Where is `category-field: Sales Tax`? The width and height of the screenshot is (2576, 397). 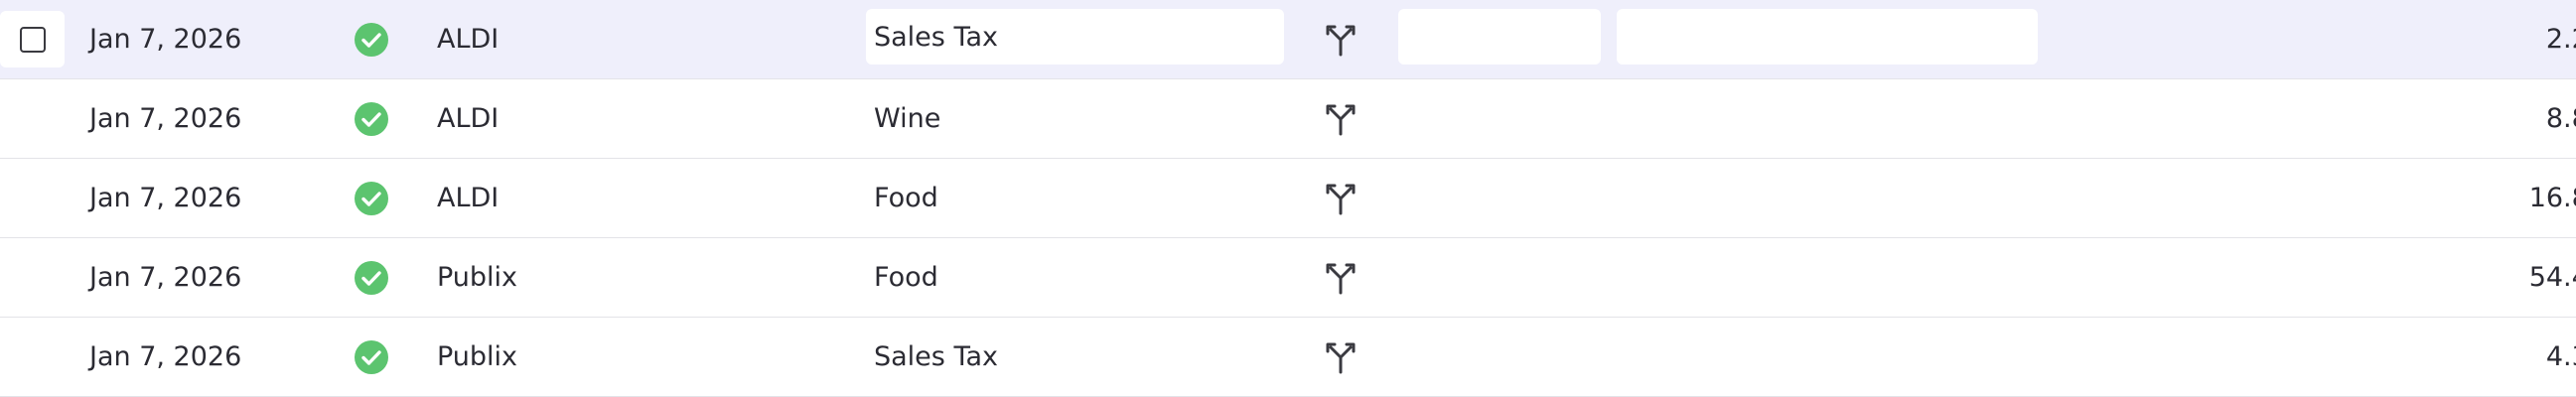 category-field: Sales Tax is located at coordinates (1075, 37).